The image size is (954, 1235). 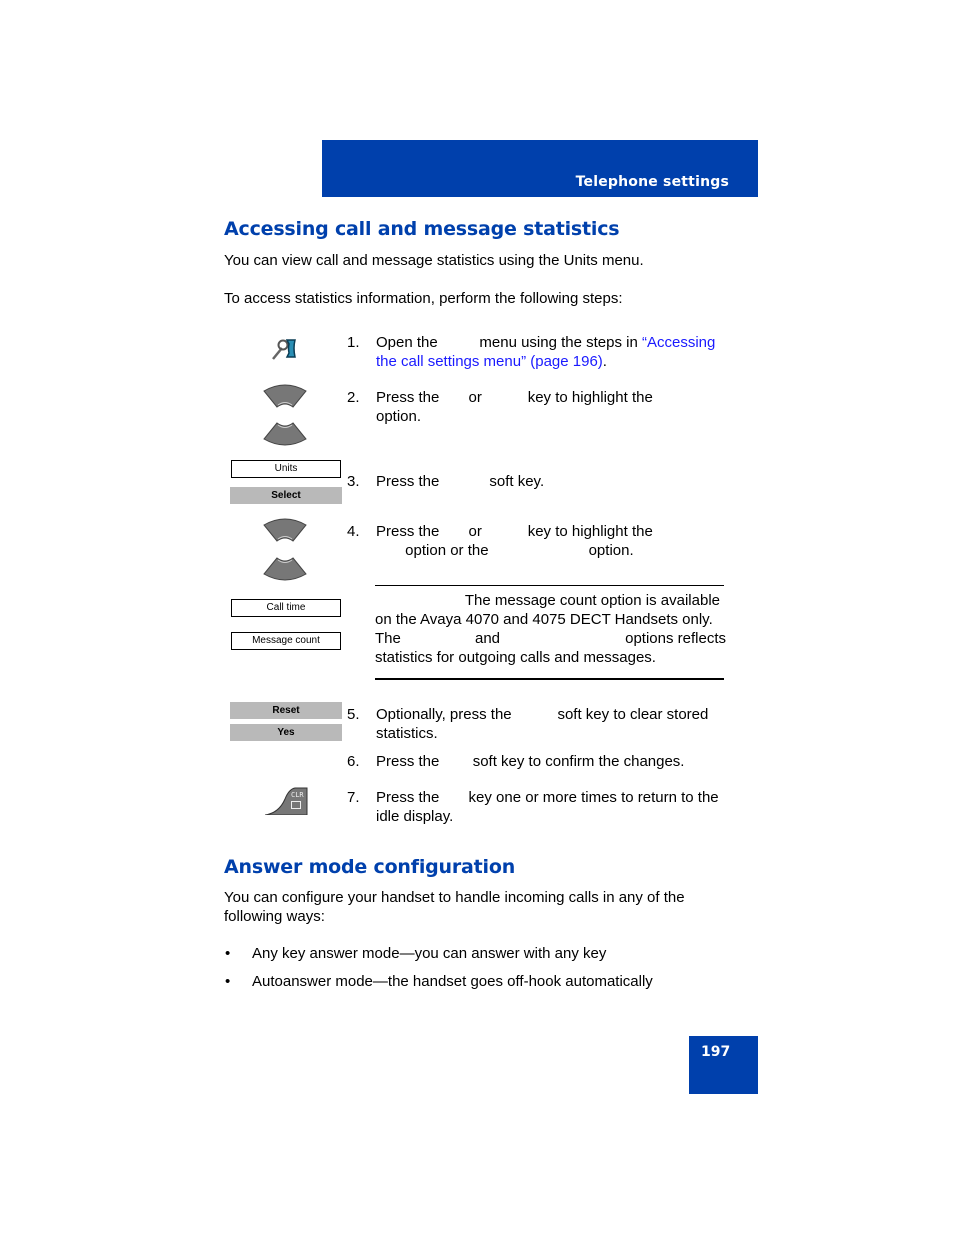 What do you see at coordinates (675, 638) in the screenshot?
I see `note-text-part: options reflects` at bounding box center [675, 638].